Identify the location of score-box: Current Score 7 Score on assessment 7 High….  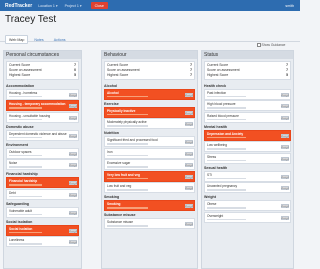
(149, 70).